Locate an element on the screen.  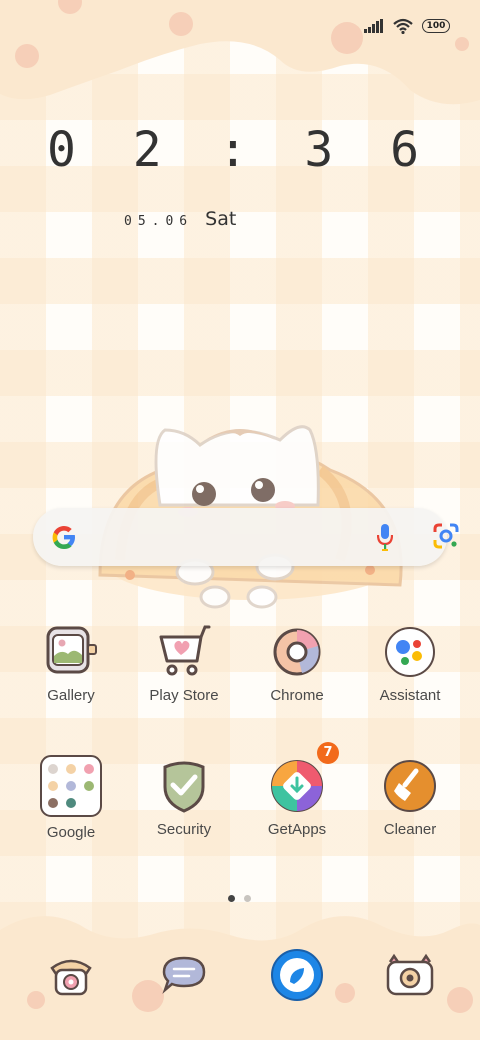
app-label: Assistant is located at coordinates (410, 695).